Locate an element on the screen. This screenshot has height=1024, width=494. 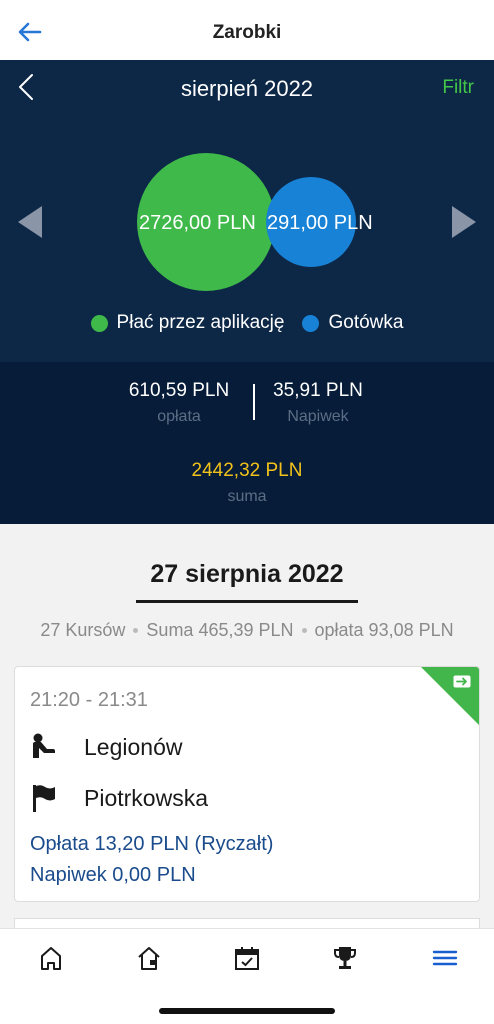
passenger-icon is located at coordinates (44, 745).